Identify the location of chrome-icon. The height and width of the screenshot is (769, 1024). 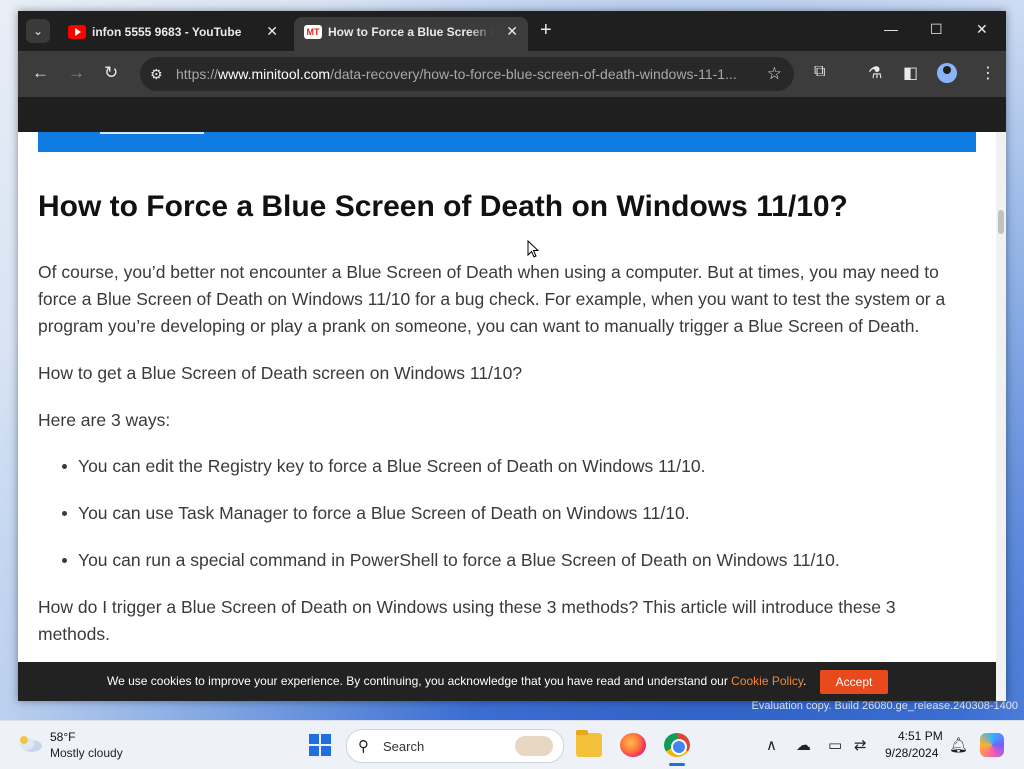
(677, 745).